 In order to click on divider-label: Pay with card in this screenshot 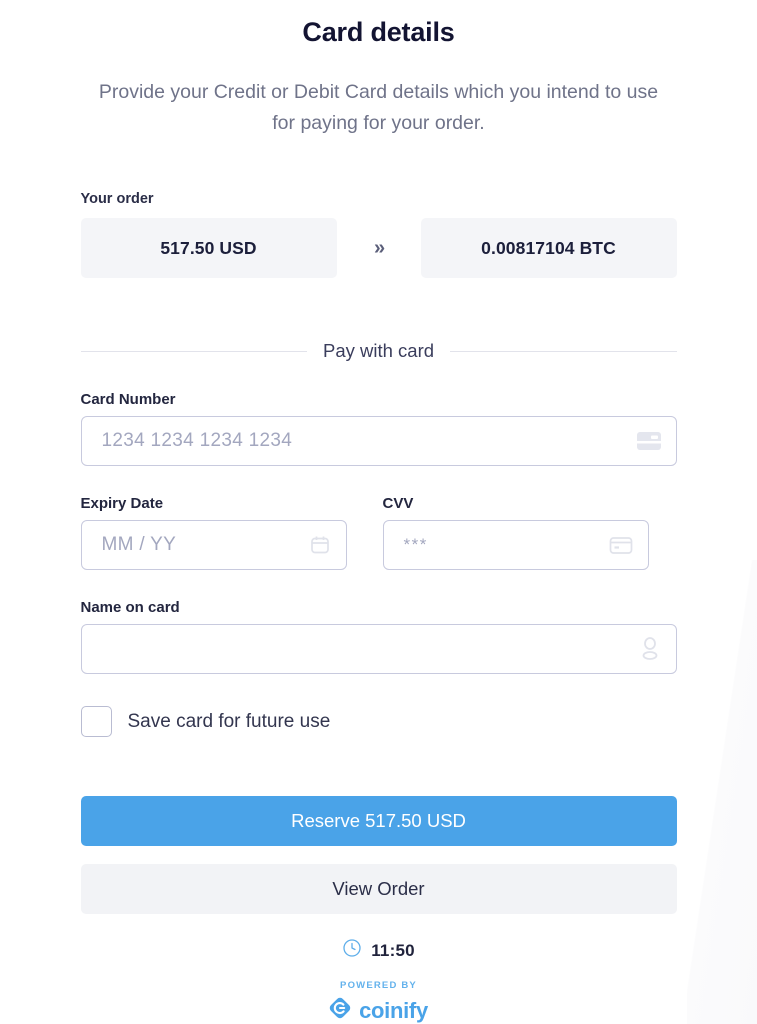, I will do `click(378, 350)`.